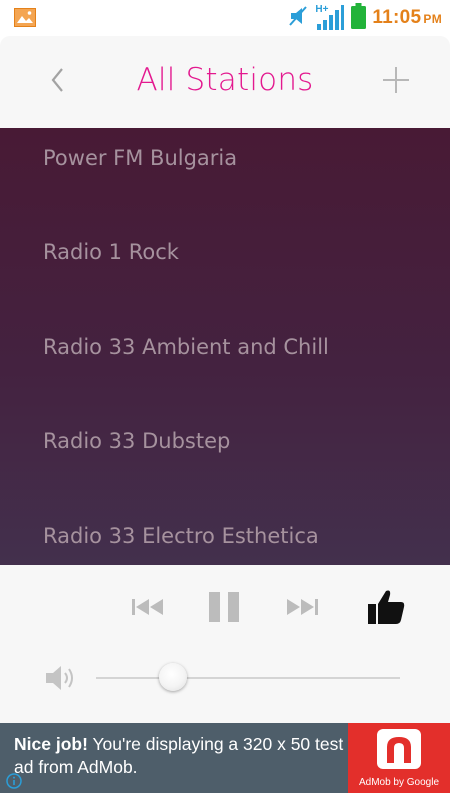 Image resolution: width=450 pixels, height=800 pixels. Describe the element at coordinates (181, 536) in the screenshot. I see `station-name: Radio 33 Electro Esthetica` at that location.